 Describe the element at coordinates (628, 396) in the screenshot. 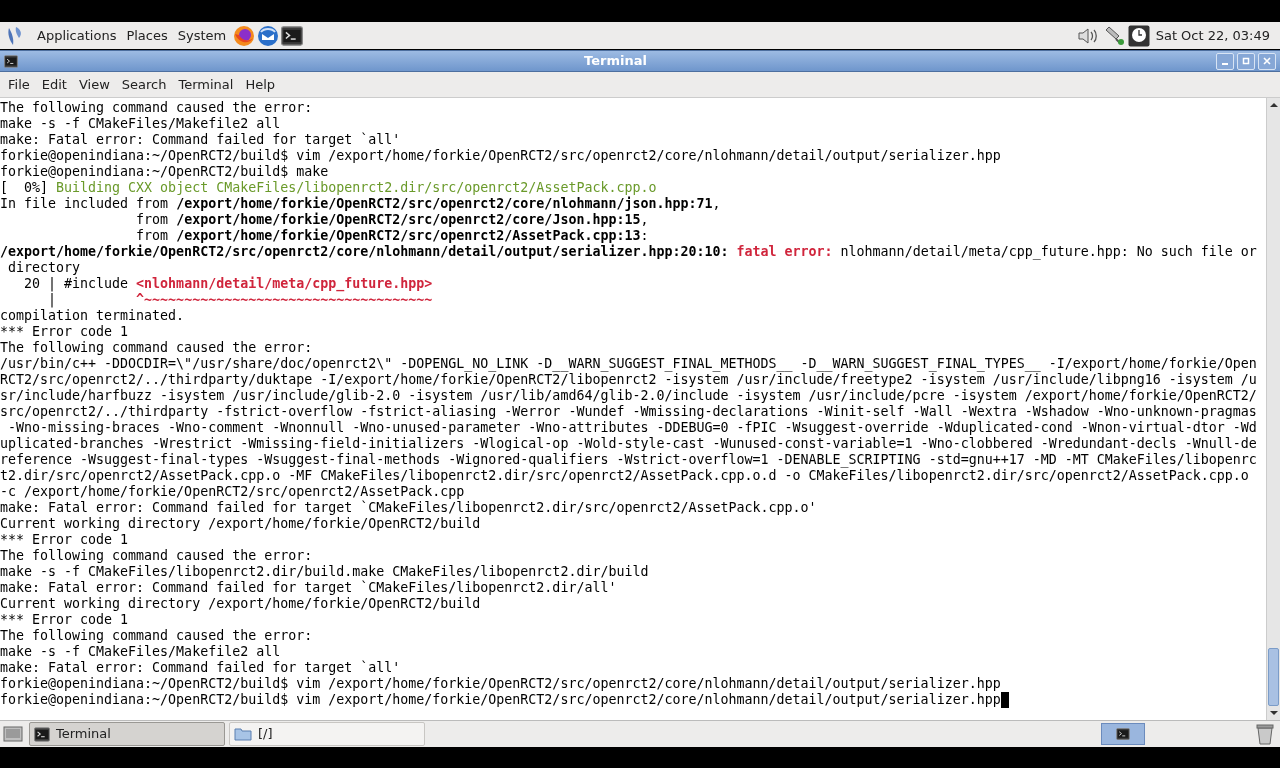

I see `terminal-line: sr/include/harfbuzz -isystem /usr/include/glib-2.0 -isystem /usr/lib/amd64/glib-2.0/include -isystem /usr/include/pcre -isystem /export/home/forkie/OpenRCT2/` at that location.